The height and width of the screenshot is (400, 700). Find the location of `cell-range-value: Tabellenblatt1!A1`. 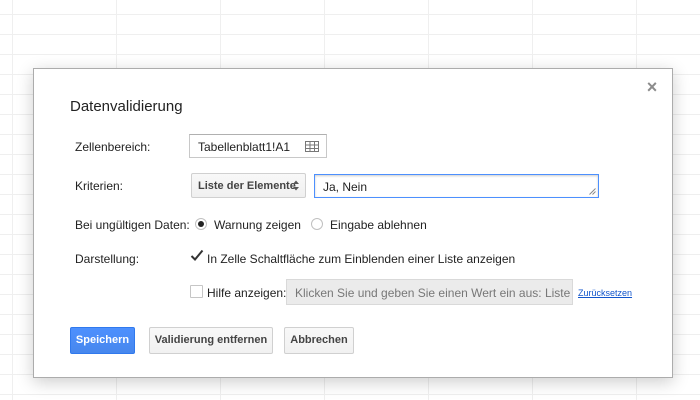

cell-range-value: Tabellenblatt1!A1 is located at coordinates (244, 147).